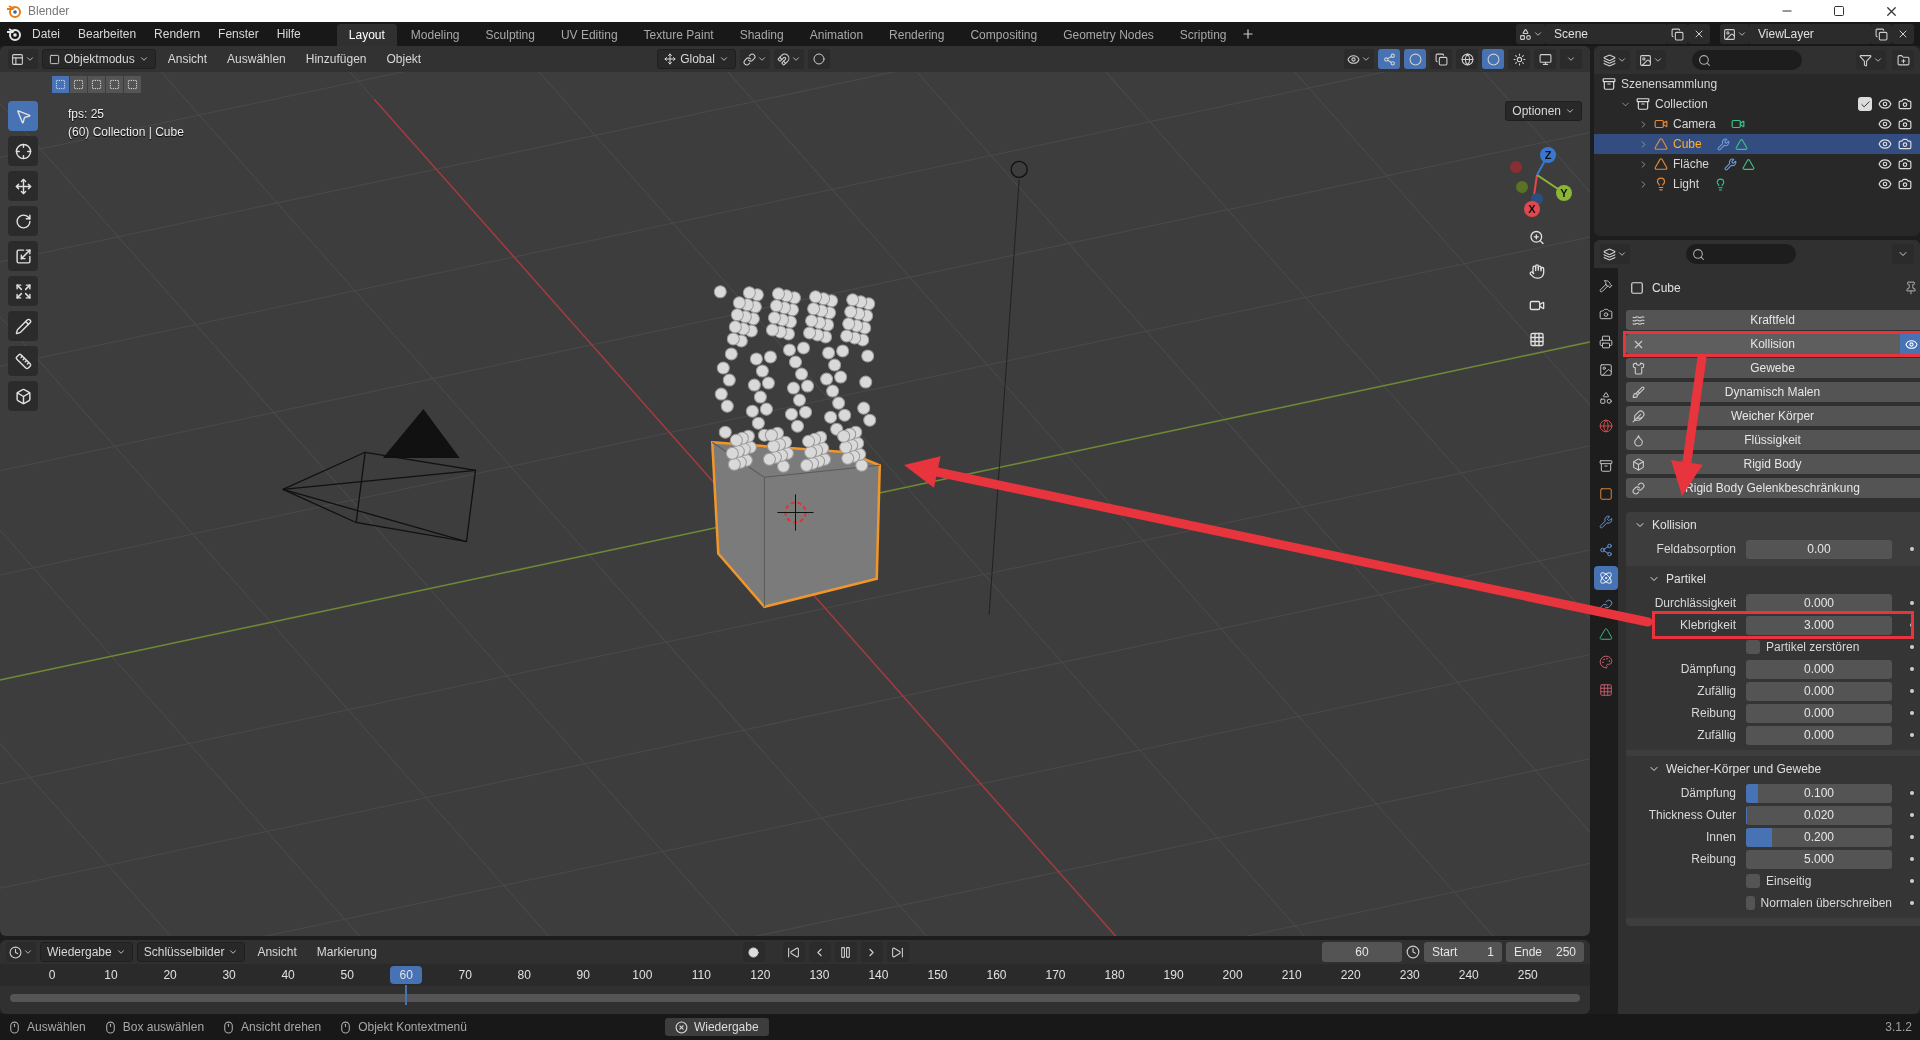 This screenshot has width=1920, height=1040. What do you see at coordinates (1826, 903) in the screenshot?
I see `checkbox-label: Normalen überschreiben` at bounding box center [1826, 903].